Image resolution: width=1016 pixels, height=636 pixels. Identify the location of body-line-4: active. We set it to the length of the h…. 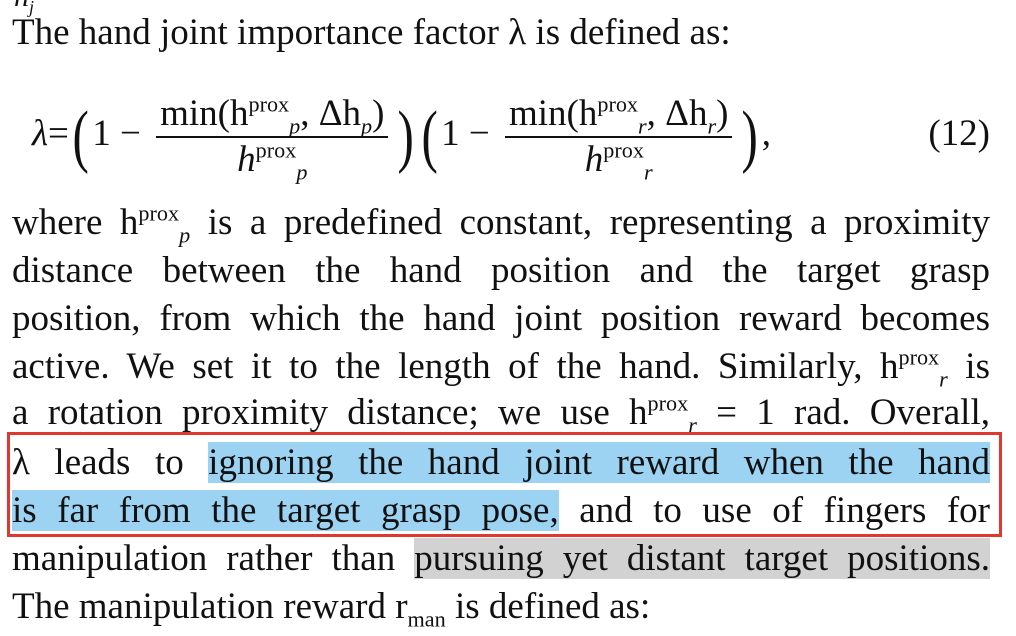
(501, 368).